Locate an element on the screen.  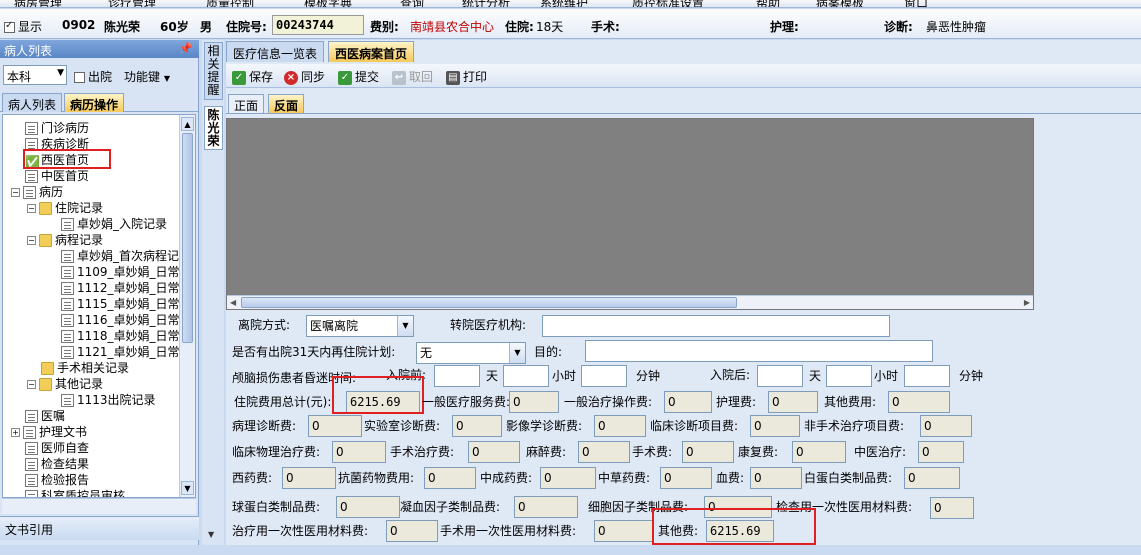
submit-button: ✓ 提交 is located at coordinates (358, 76).